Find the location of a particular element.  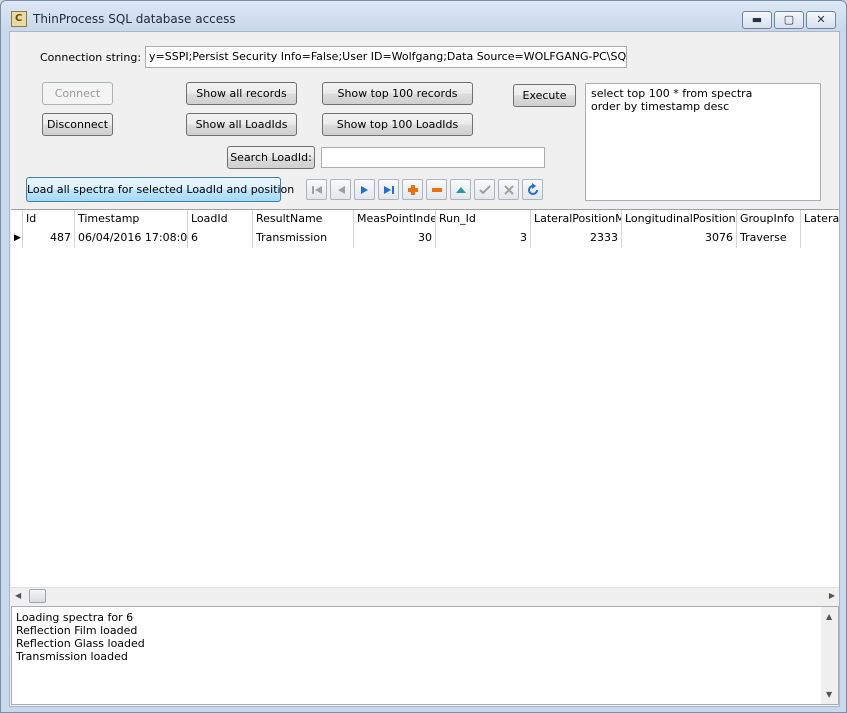

column-header: LoadId is located at coordinates (220, 219).